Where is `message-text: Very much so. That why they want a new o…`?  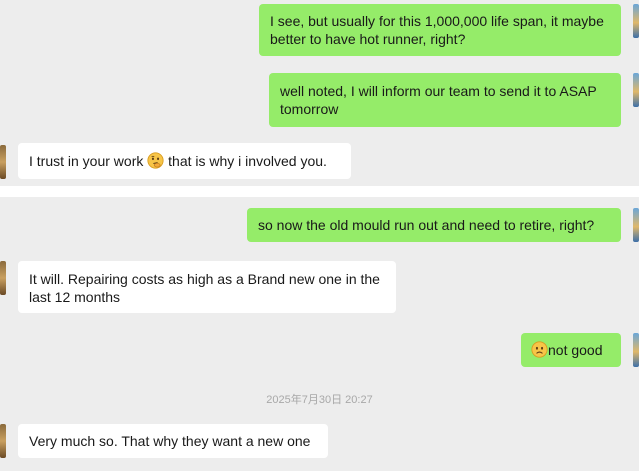 message-text: Very much so. That why they want a new o… is located at coordinates (170, 441).